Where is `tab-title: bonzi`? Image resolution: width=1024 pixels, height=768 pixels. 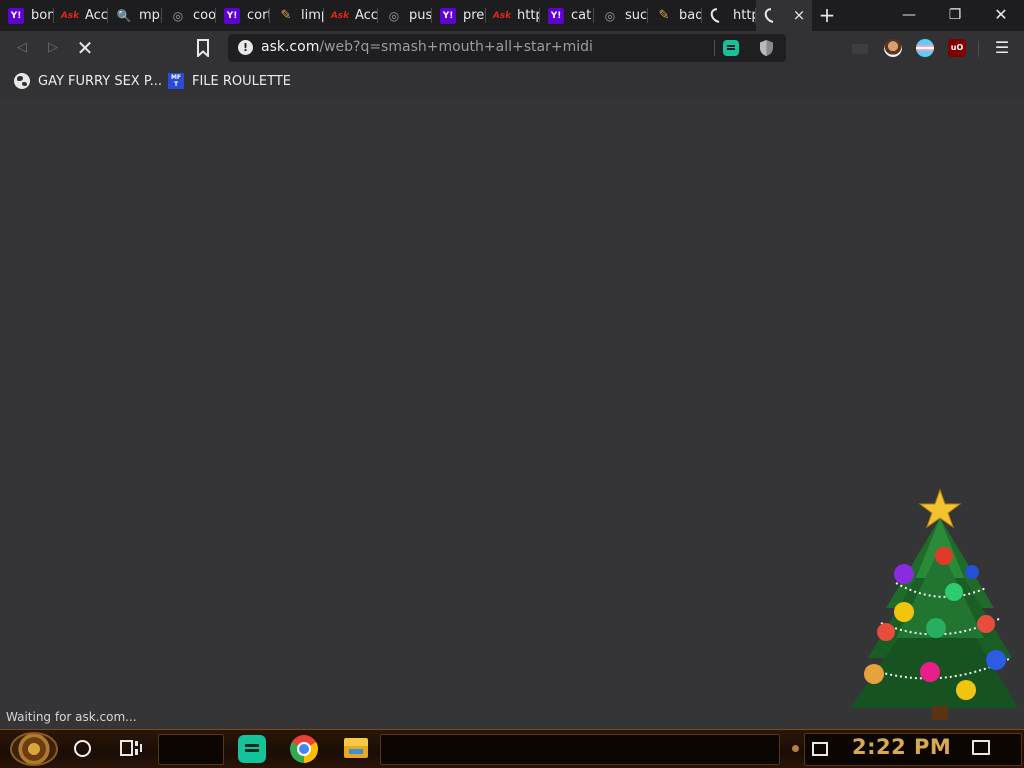 tab-title: bonzi is located at coordinates (42, 15).